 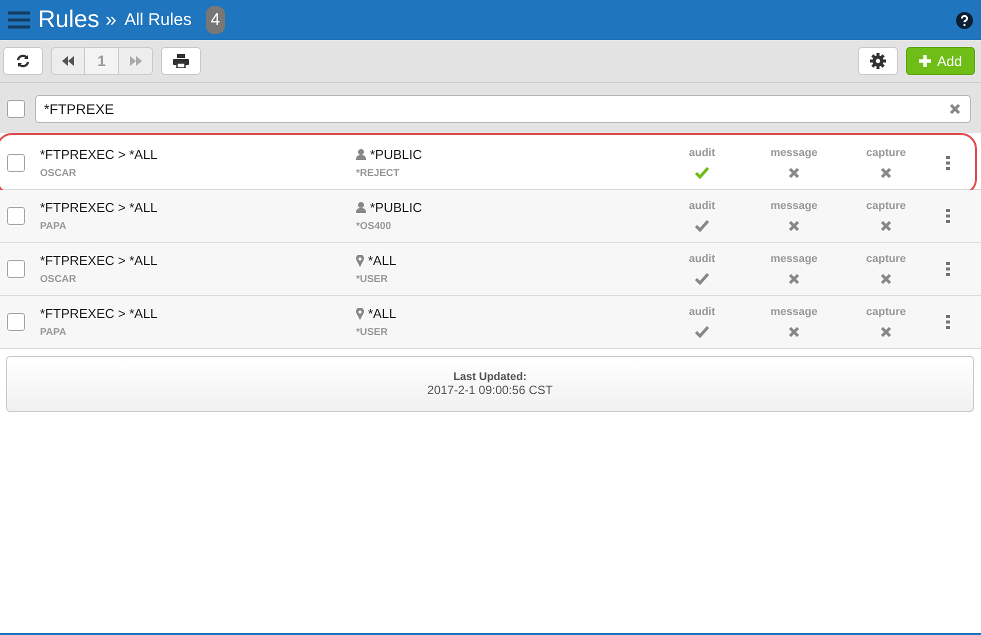 What do you see at coordinates (490, 390) in the screenshot?
I see `last-updated-value: 2017-2-1 09:00:56 CST` at bounding box center [490, 390].